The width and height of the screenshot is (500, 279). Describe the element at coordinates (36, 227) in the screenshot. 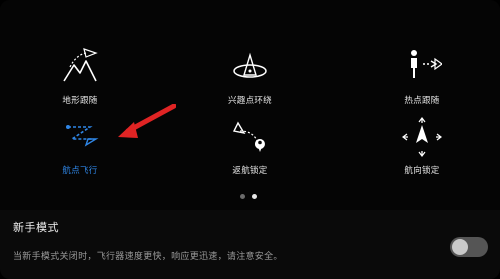

I see `novice-mode-title: 新手模式` at that location.